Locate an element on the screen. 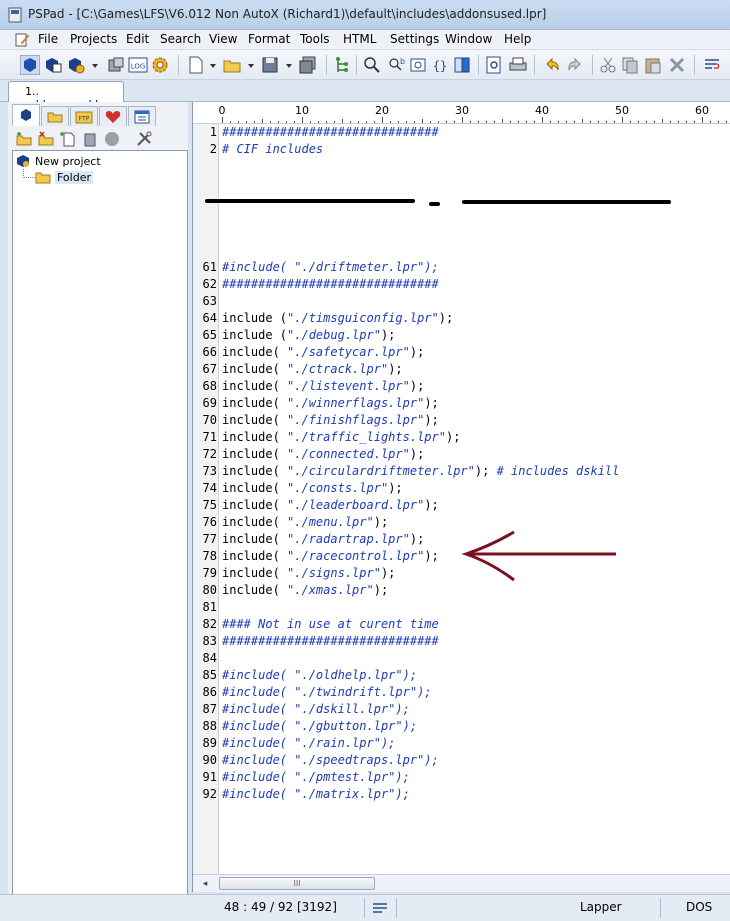 This screenshot has height=921, width=730. horizontal-scrollbar: ◂ III is located at coordinates (461, 883).